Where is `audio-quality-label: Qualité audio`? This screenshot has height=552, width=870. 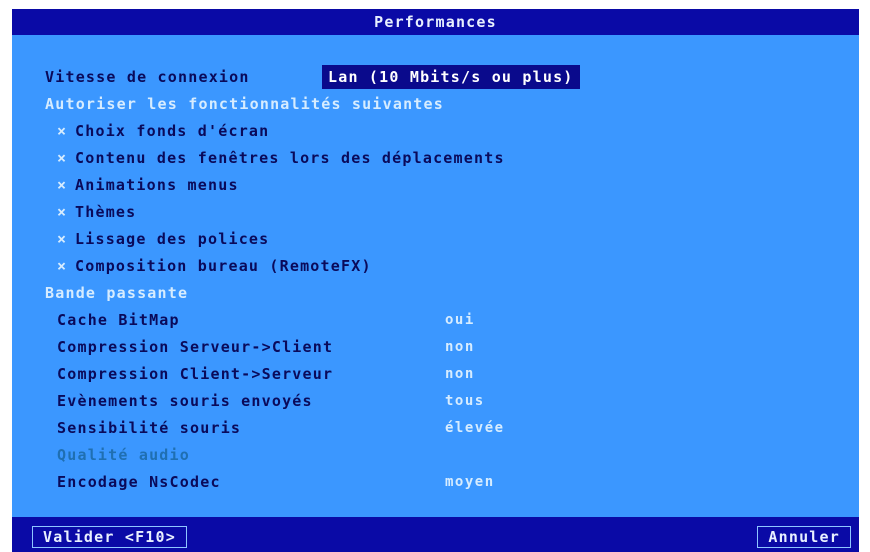 audio-quality-label: Qualité audio is located at coordinates (123, 455).